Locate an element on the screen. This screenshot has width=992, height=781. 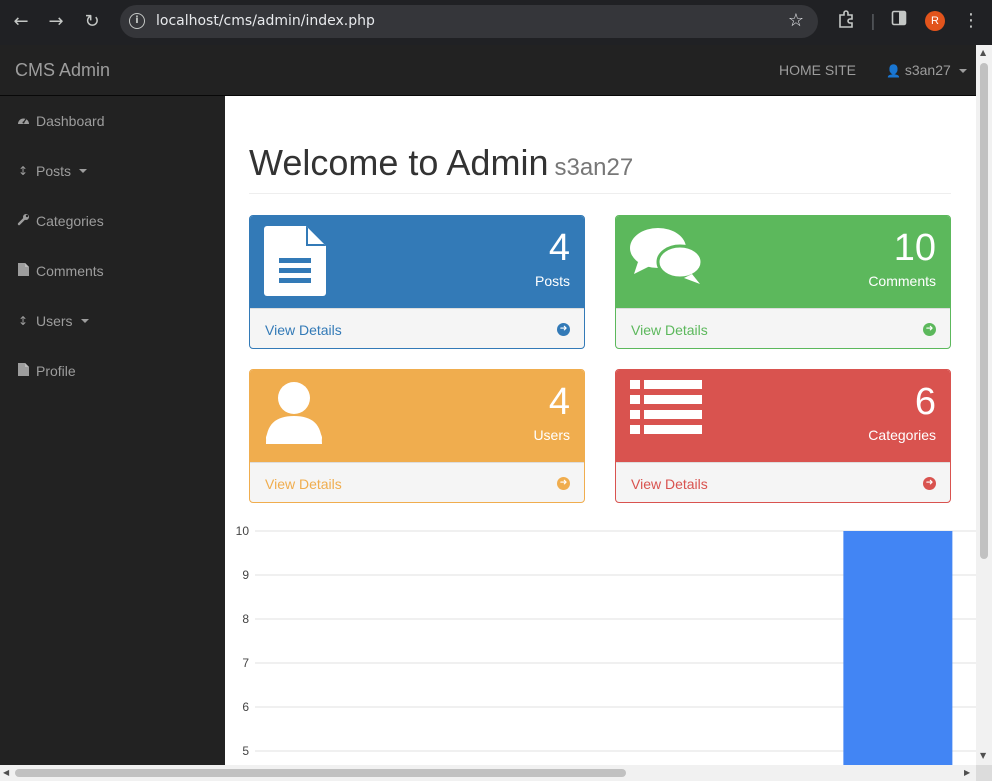
users-label: Users is located at coordinates (551, 435).